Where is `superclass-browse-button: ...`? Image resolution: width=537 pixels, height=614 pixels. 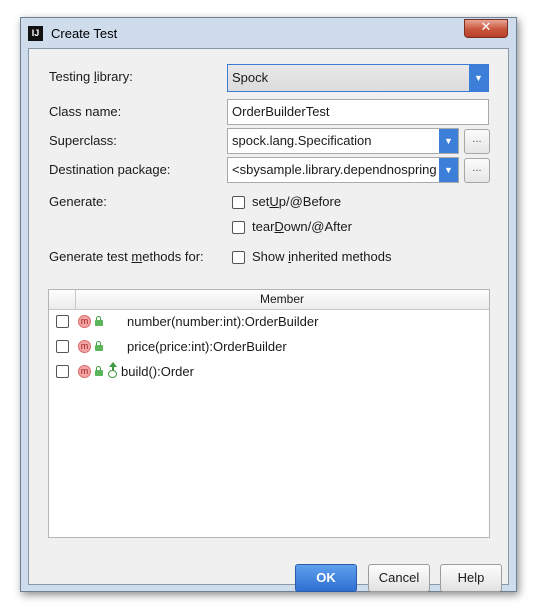
superclass-browse-button: ... is located at coordinates (477, 141).